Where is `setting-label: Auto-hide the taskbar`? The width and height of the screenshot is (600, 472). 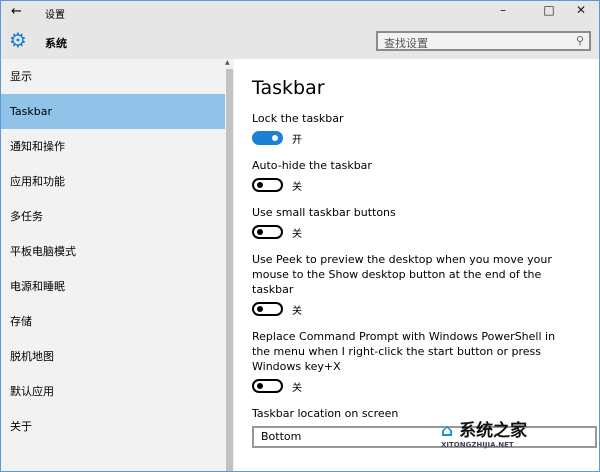 setting-label: Auto-hide the taskbar is located at coordinates (312, 165).